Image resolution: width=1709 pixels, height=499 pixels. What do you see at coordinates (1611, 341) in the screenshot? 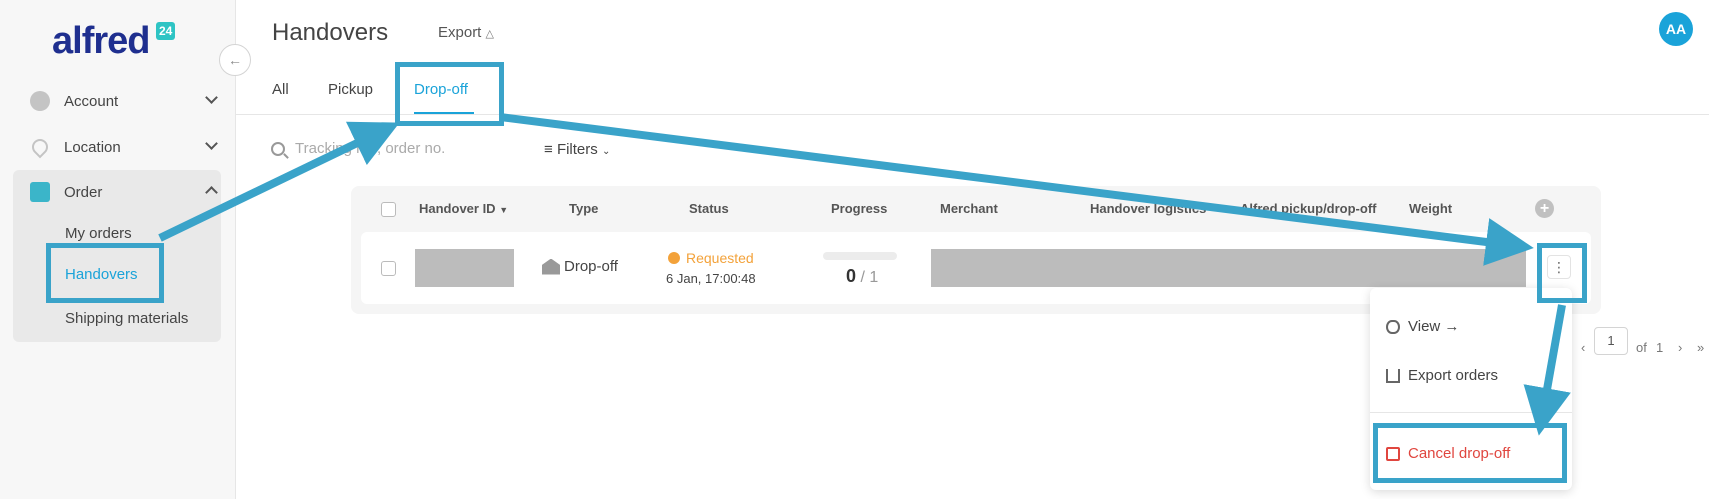
I see `page-number-input: 1` at bounding box center [1611, 341].